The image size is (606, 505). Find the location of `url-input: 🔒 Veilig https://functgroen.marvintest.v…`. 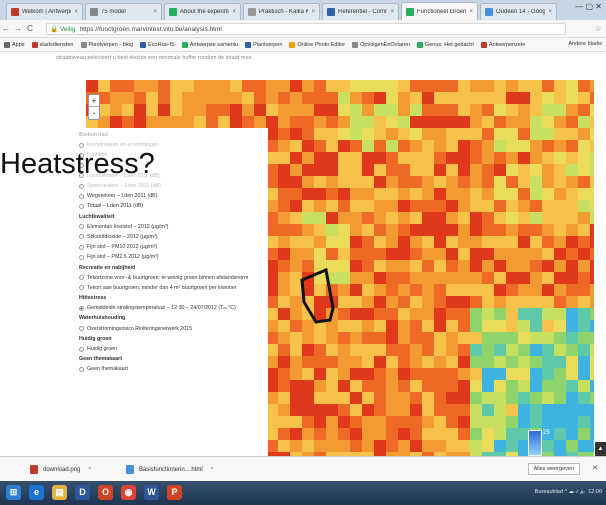

url-input: 🔒 Veilig https://functgroen.marvintest.v… is located at coordinates (306, 29).